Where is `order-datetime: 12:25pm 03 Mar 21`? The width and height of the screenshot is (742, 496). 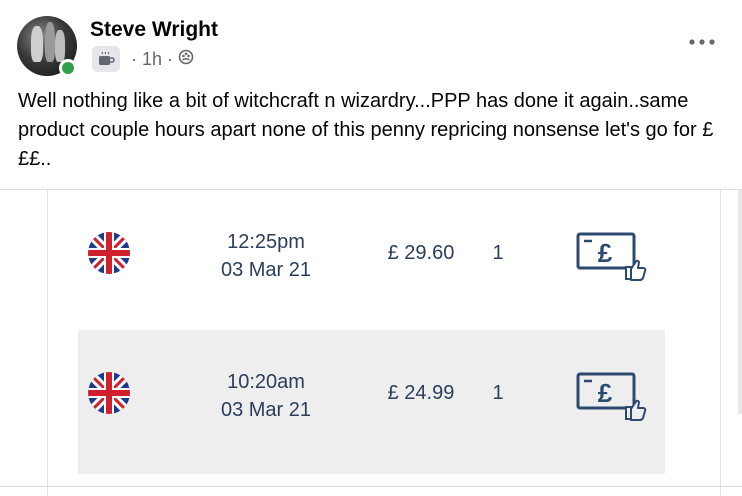 order-datetime: 12:25pm 03 Mar 21 is located at coordinates (266, 256).